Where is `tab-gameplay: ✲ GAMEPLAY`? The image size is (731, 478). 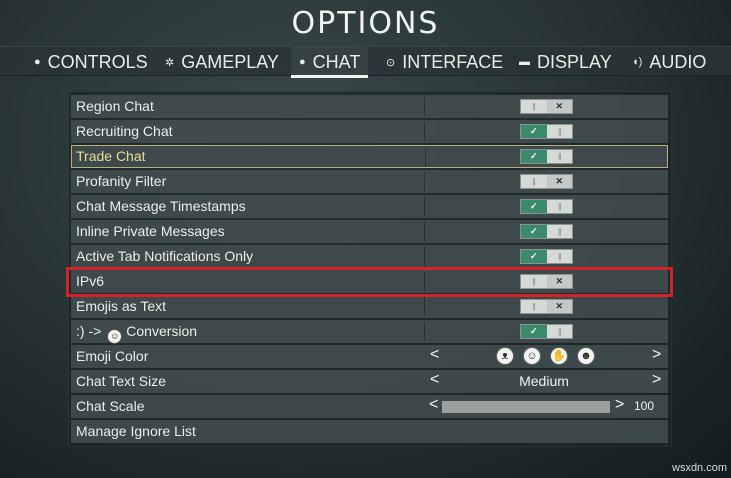
tab-gameplay: ✲ GAMEPLAY is located at coordinates (222, 62).